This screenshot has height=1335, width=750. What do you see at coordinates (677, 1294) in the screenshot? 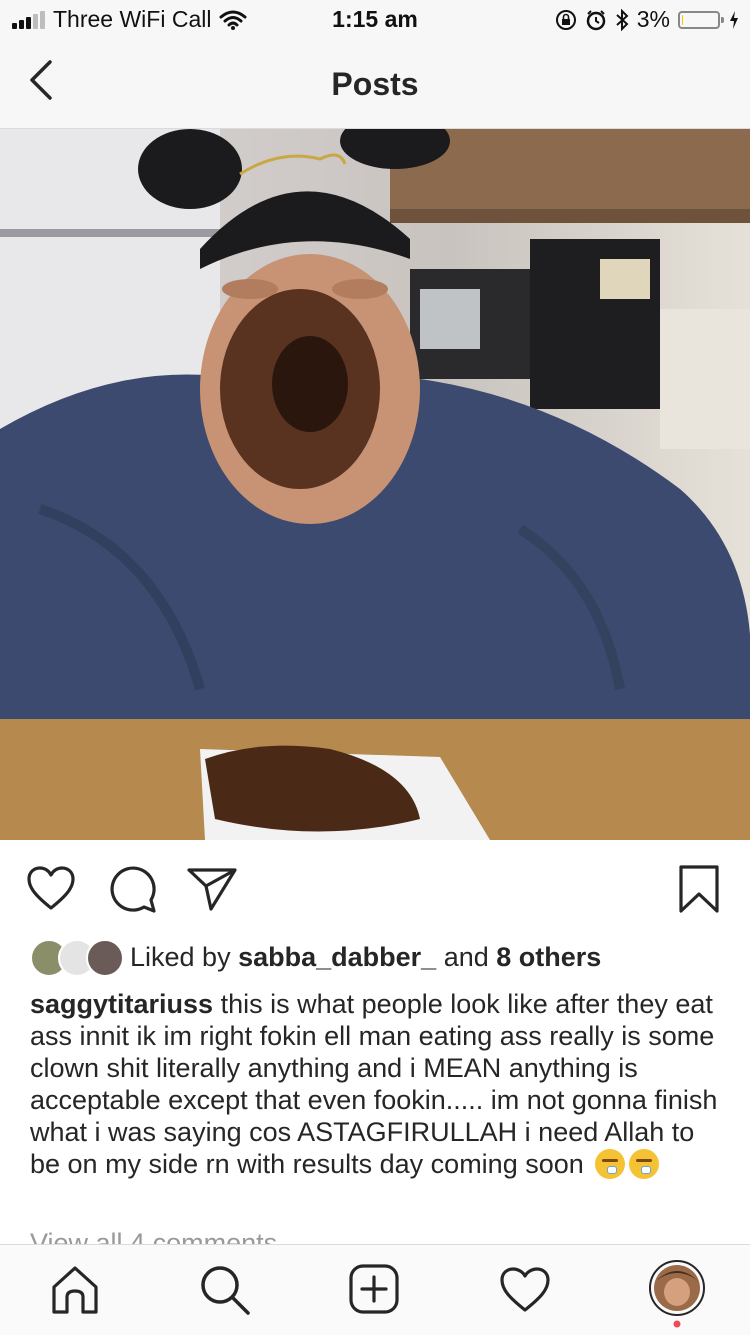
I see `profile-avatar` at bounding box center [677, 1294].